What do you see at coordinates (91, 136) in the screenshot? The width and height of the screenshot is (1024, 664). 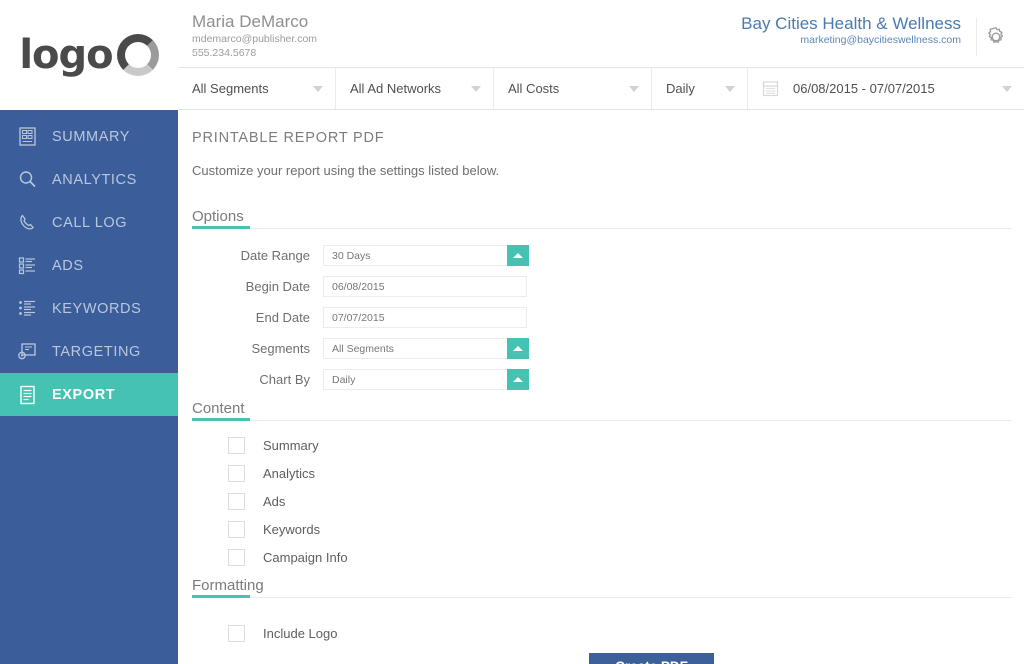 I see `sidebar-item-label: SUMMARY` at bounding box center [91, 136].